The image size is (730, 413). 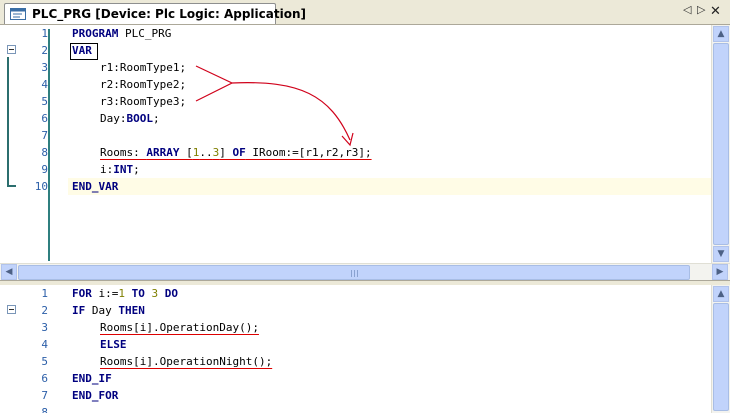 What do you see at coordinates (143, 84) in the screenshot?
I see `code-line: r2:RoomType2;` at bounding box center [143, 84].